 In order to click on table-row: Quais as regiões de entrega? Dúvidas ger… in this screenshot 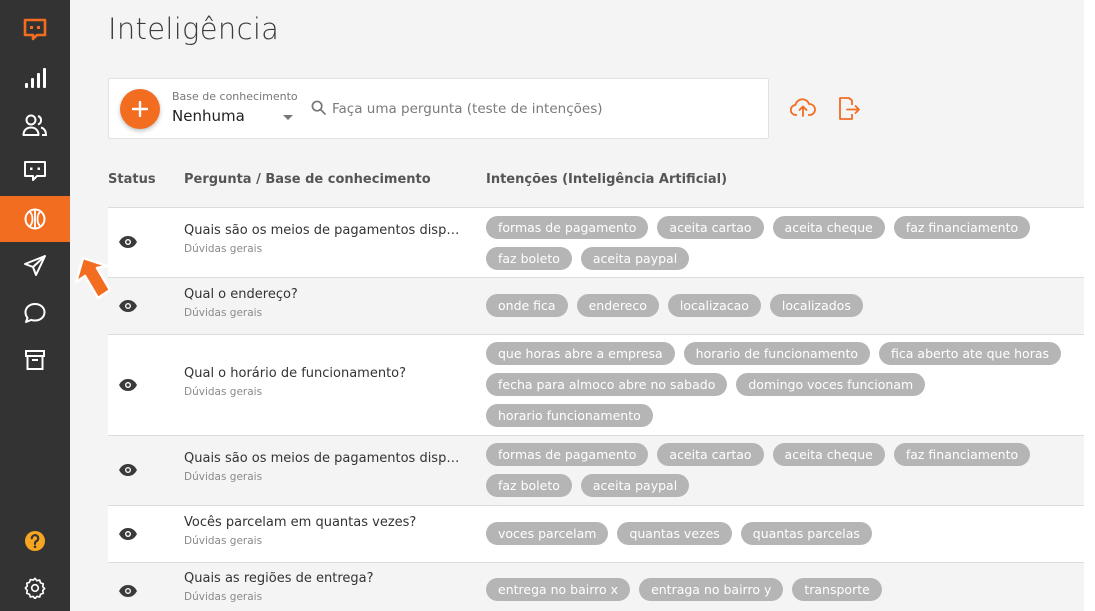, I will do `click(596, 586)`.